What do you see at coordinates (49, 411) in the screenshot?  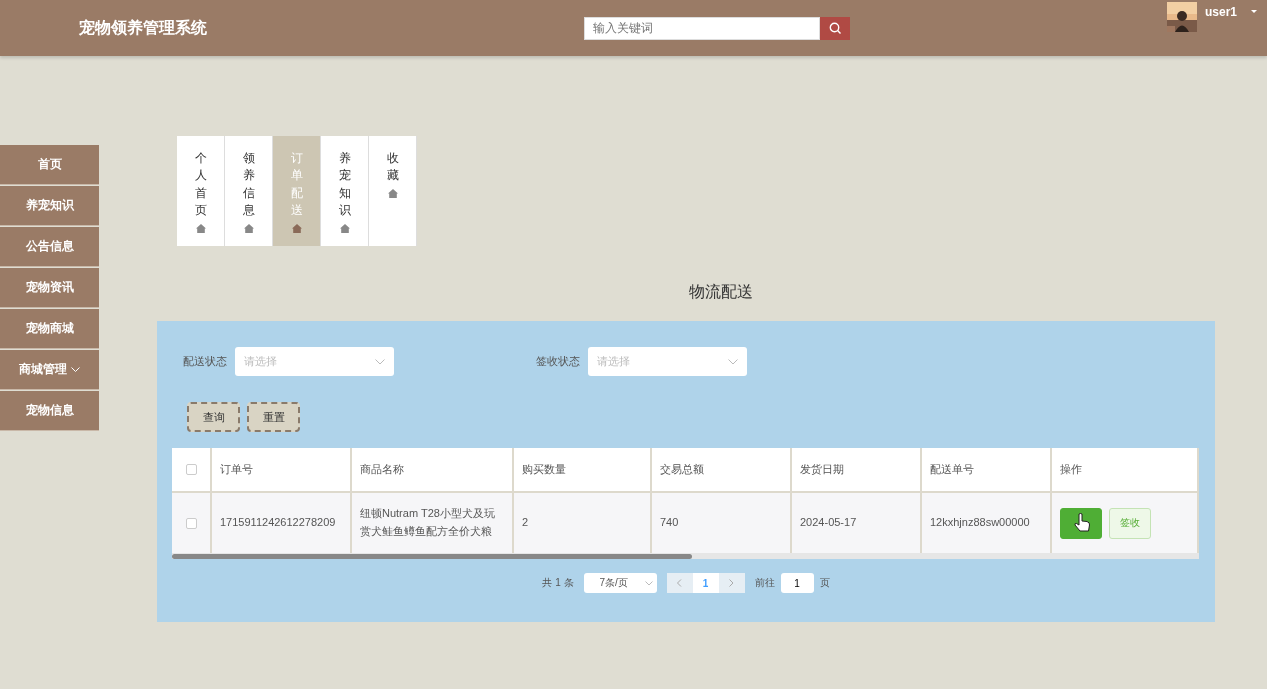 I see `sidebar-item: 宠物信息` at bounding box center [49, 411].